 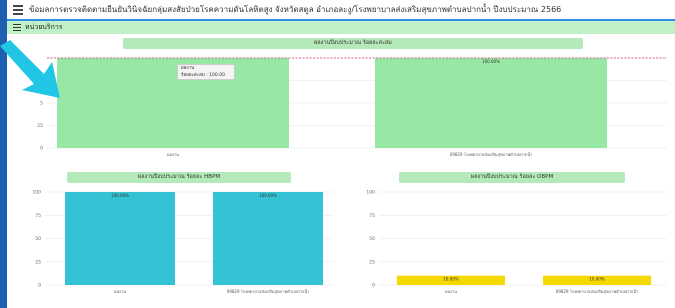 I want to click on section-menu-icon, so click(x=17, y=27).